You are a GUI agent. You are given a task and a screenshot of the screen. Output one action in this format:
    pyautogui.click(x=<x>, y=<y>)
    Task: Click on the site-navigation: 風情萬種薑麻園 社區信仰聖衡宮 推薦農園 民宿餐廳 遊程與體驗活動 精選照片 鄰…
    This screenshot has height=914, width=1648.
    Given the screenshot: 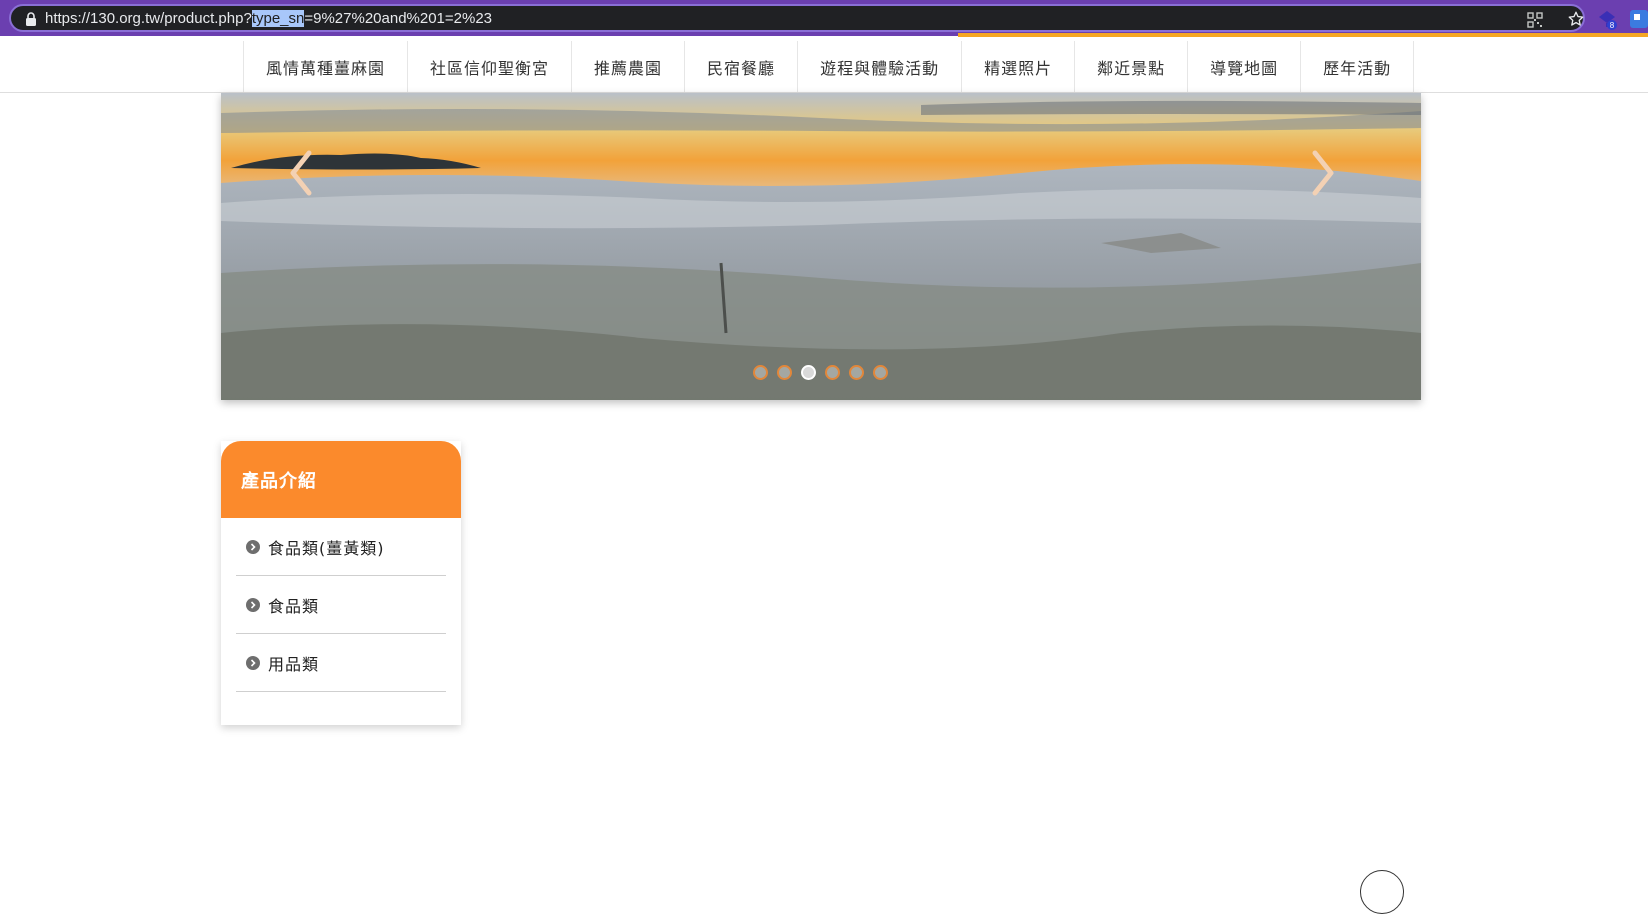 What is the action you would take?
    pyautogui.click(x=824, y=67)
    